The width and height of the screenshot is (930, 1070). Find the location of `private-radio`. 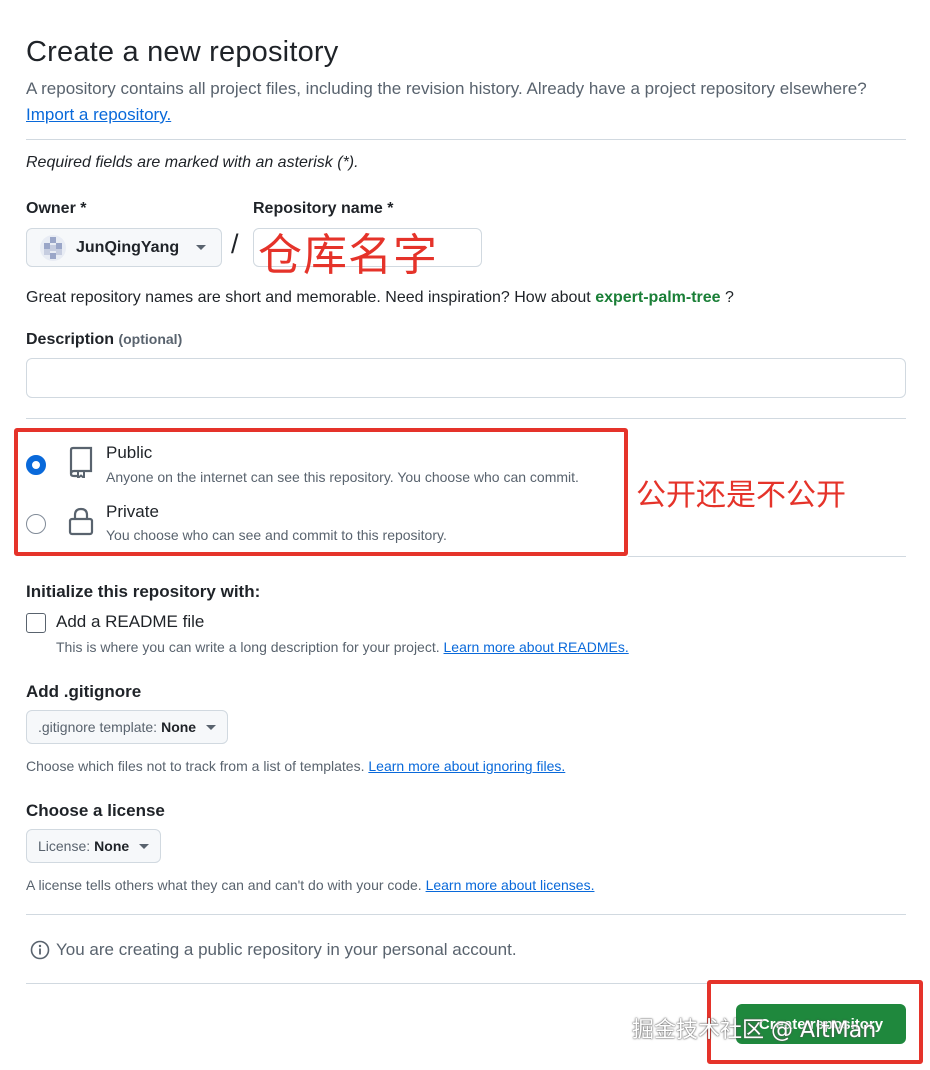

private-radio is located at coordinates (36, 524).